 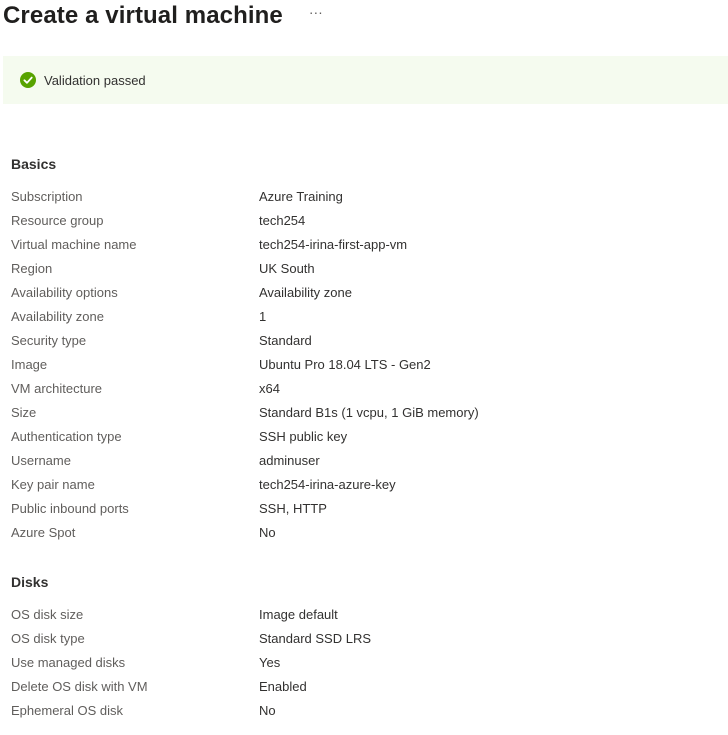 I want to click on page-header: Create a virtual machine ···, so click(x=163, y=16).